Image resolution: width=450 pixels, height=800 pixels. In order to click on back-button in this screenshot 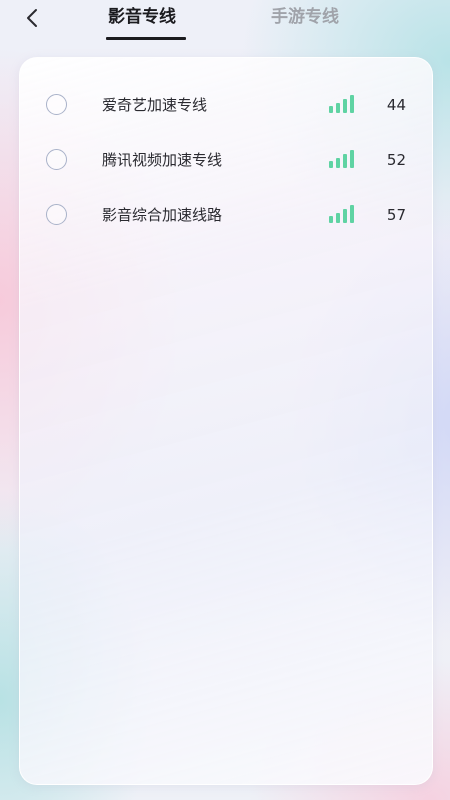, I will do `click(32, 18)`.